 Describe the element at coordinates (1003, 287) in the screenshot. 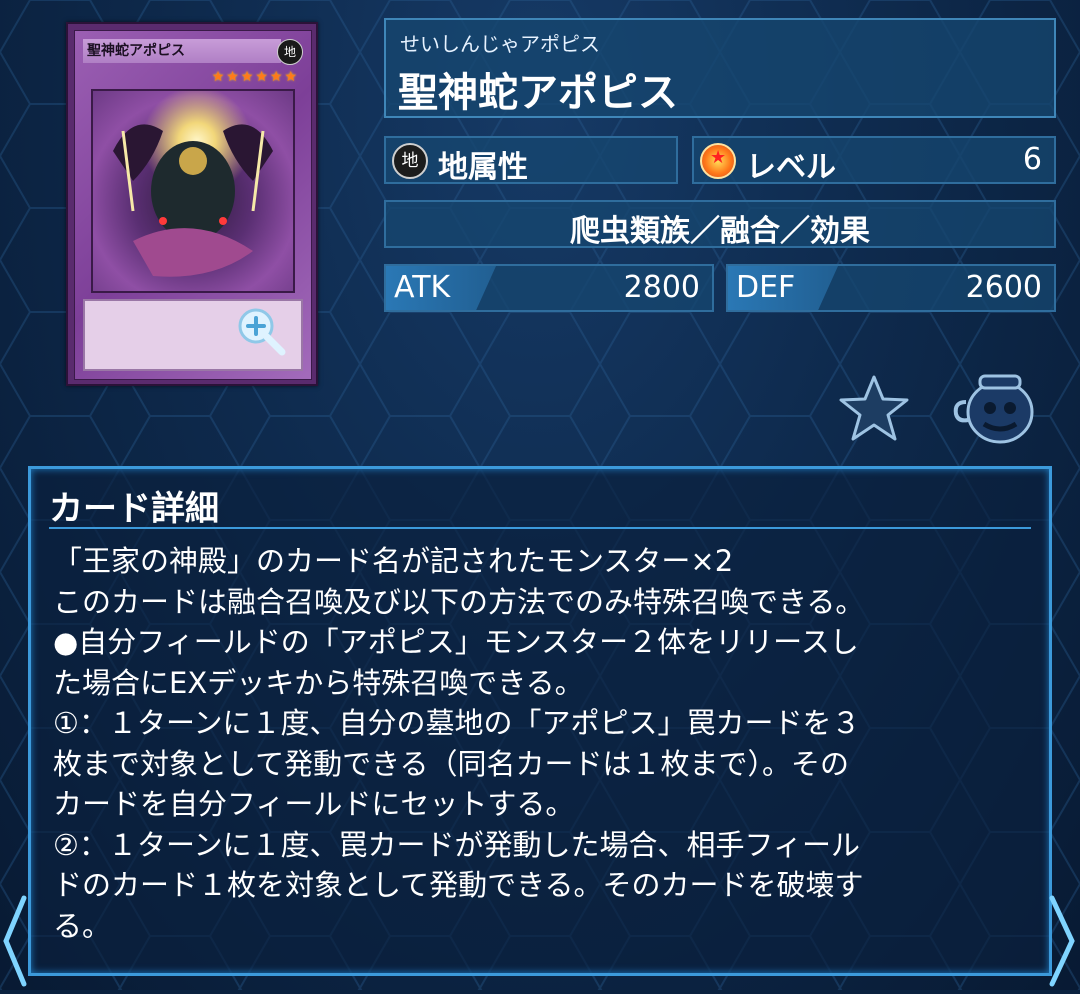

I see `def-value: 2600` at that location.